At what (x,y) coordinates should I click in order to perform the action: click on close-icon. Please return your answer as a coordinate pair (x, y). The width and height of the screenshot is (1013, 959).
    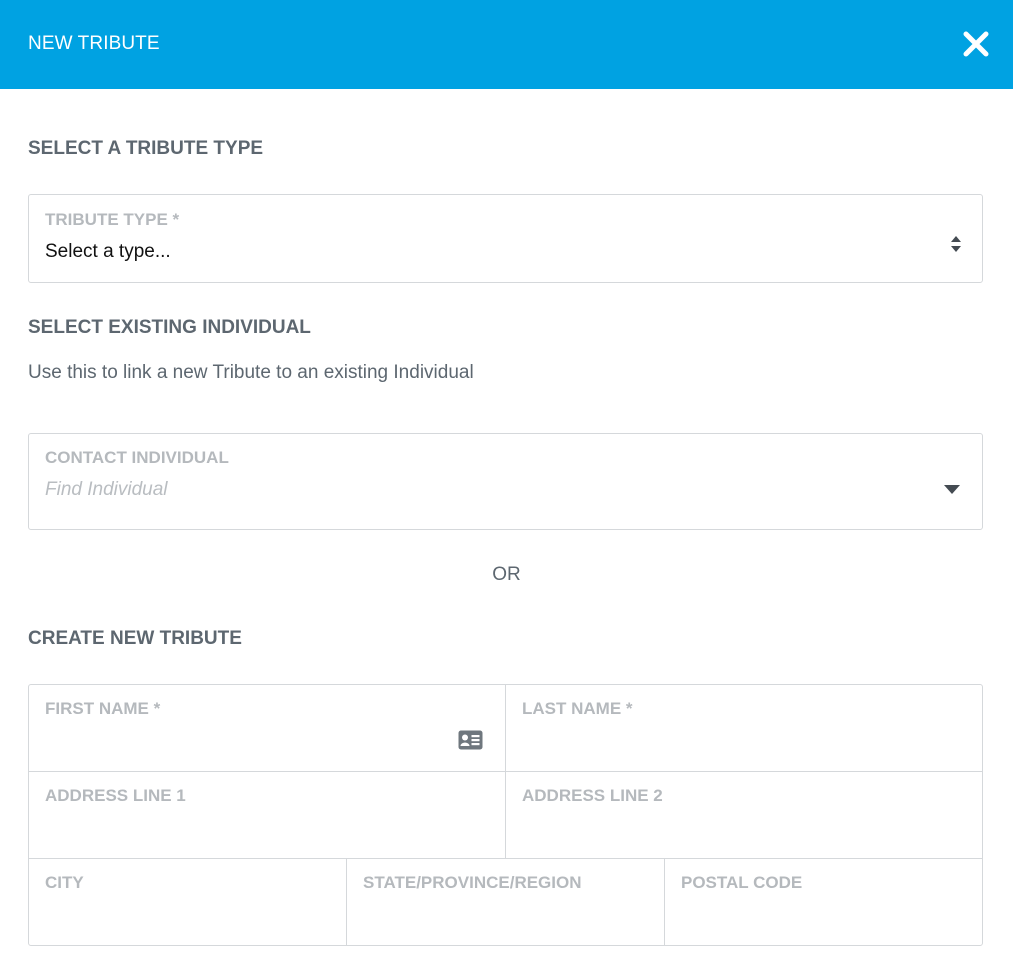
    Looking at the image, I should click on (976, 44).